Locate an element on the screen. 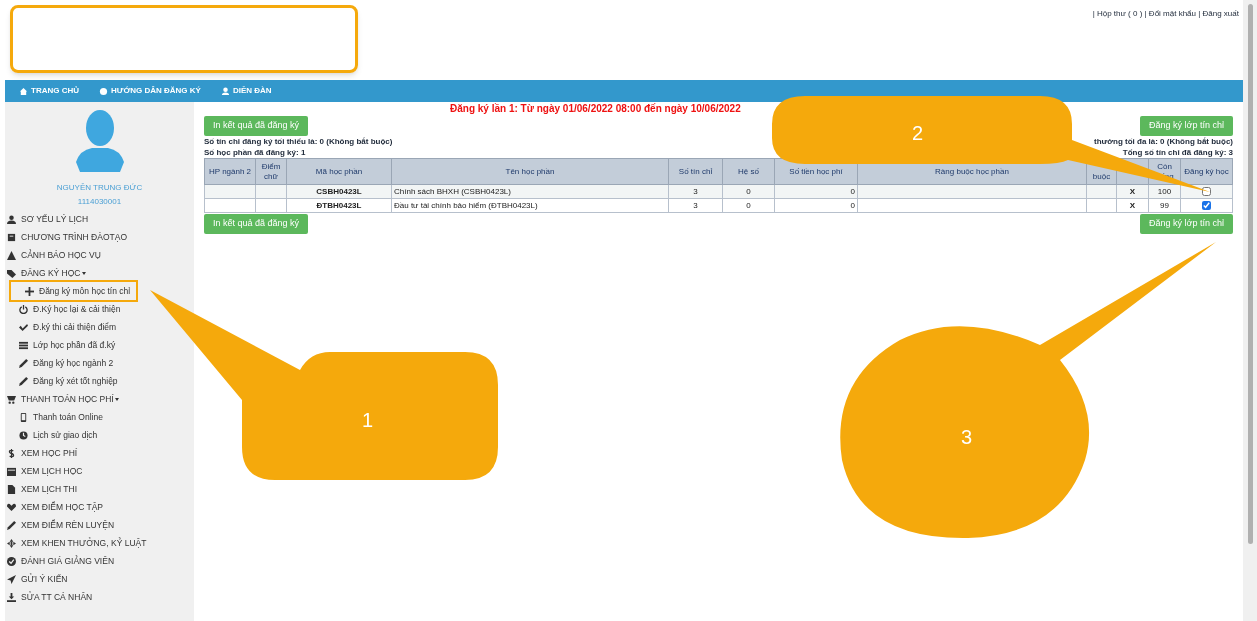  column-header: Mã học phần is located at coordinates (339, 171).